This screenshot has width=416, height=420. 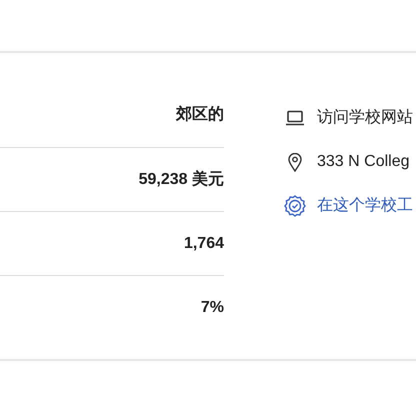 What do you see at coordinates (365, 206) in the screenshot?
I see `work-here-link: 在这个学校工` at bounding box center [365, 206].